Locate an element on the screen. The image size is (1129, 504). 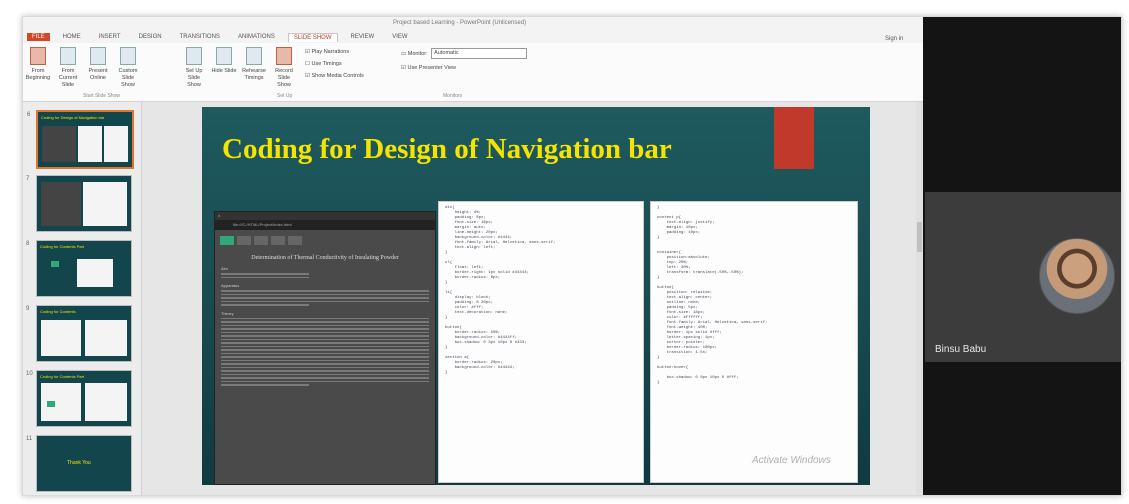
group-label: Start Slide Show is located at coordinates (101, 96).